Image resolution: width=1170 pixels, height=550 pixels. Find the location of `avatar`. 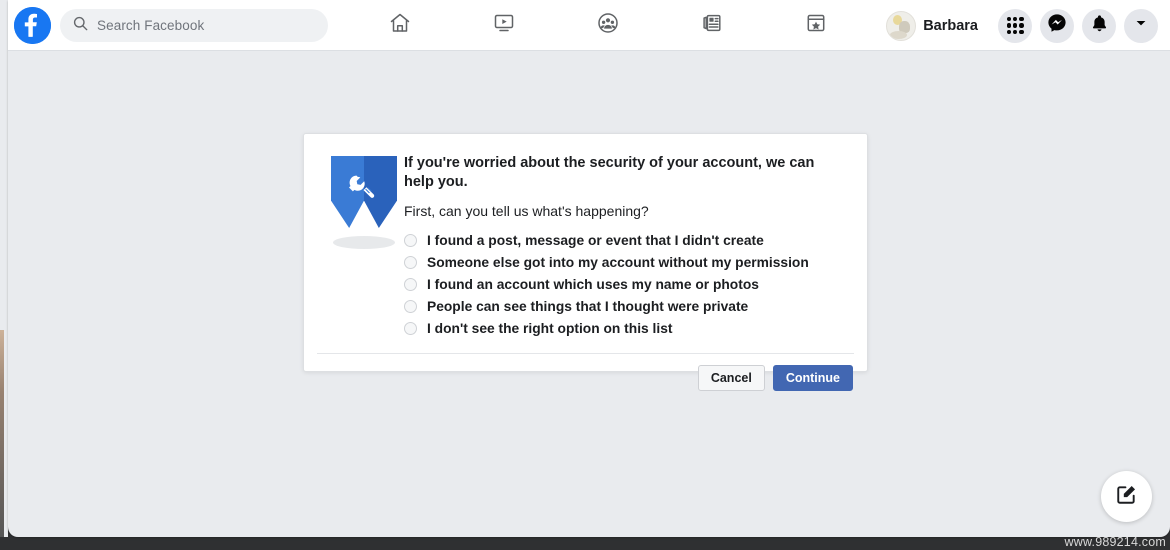

avatar is located at coordinates (901, 25).